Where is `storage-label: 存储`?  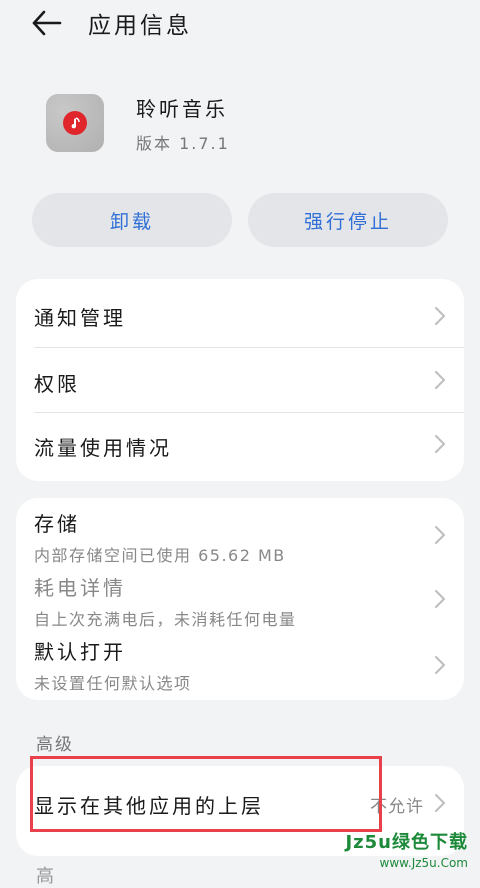 storage-label: 存储 is located at coordinates (57, 524).